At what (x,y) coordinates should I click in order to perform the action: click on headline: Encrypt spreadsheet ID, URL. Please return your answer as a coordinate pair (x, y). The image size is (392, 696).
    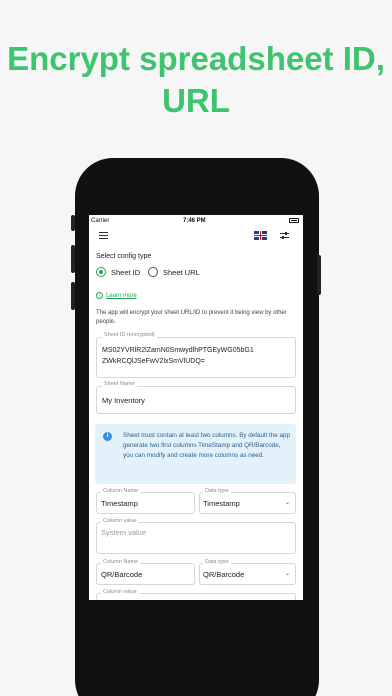
    Looking at the image, I should click on (196, 79).